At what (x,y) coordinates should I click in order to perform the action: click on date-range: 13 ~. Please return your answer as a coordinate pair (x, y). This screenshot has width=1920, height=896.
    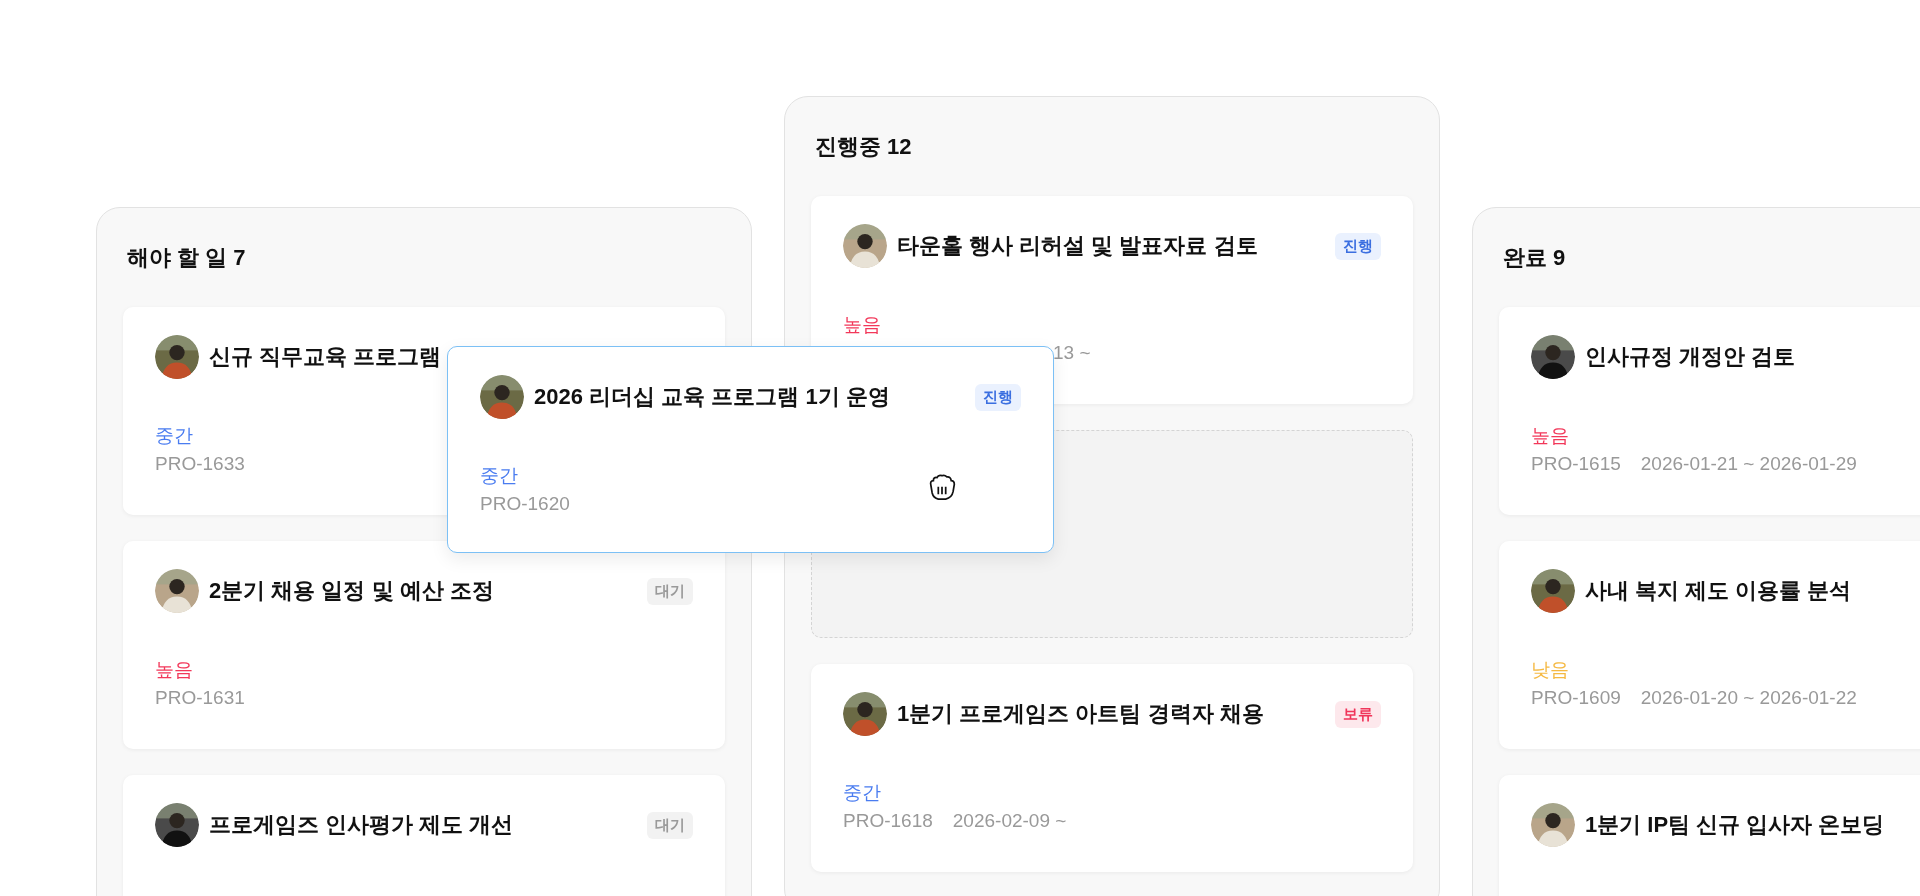
    Looking at the image, I should click on (1072, 353).